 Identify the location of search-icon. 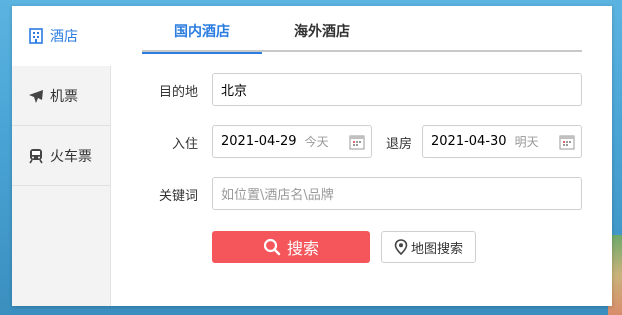
(272, 247).